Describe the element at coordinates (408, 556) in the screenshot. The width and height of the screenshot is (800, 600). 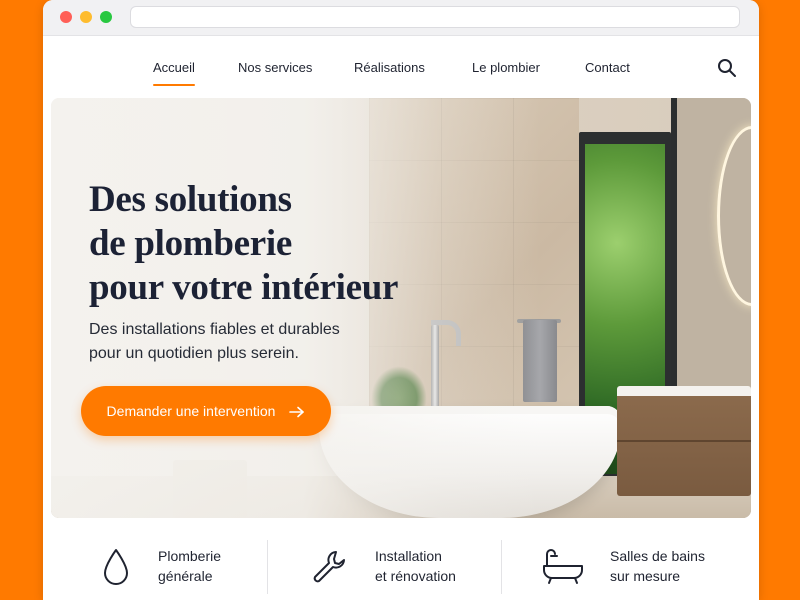
I see `service-label-line: Installation` at that location.